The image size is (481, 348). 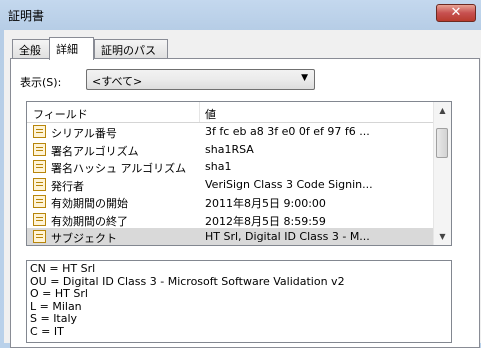 What do you see at coordinates (199, 112) in the screenshot?
I see `column-divider` at bounding box center [199, 112].